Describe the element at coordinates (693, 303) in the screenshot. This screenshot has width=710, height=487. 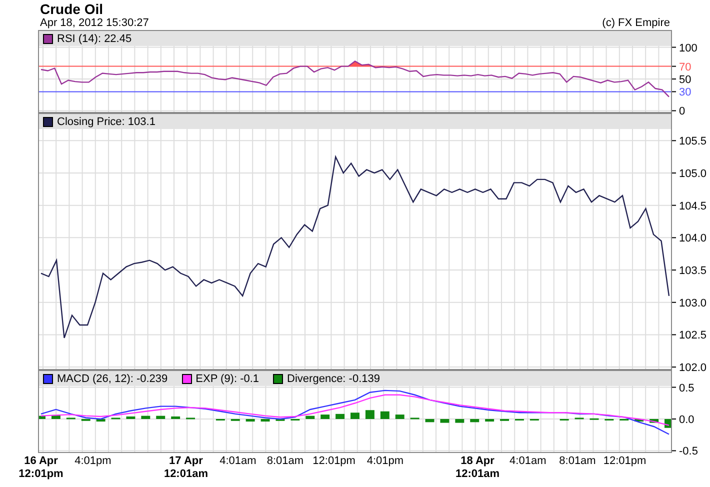
I see `axis-label: 103.0` at that location.